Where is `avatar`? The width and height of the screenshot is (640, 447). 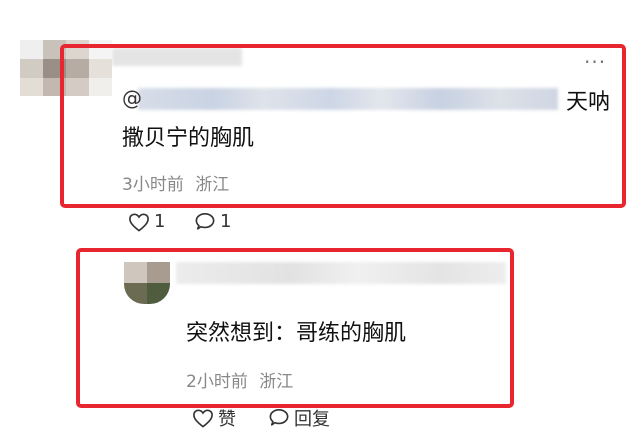
avatar is located at coordinates (147, 283).